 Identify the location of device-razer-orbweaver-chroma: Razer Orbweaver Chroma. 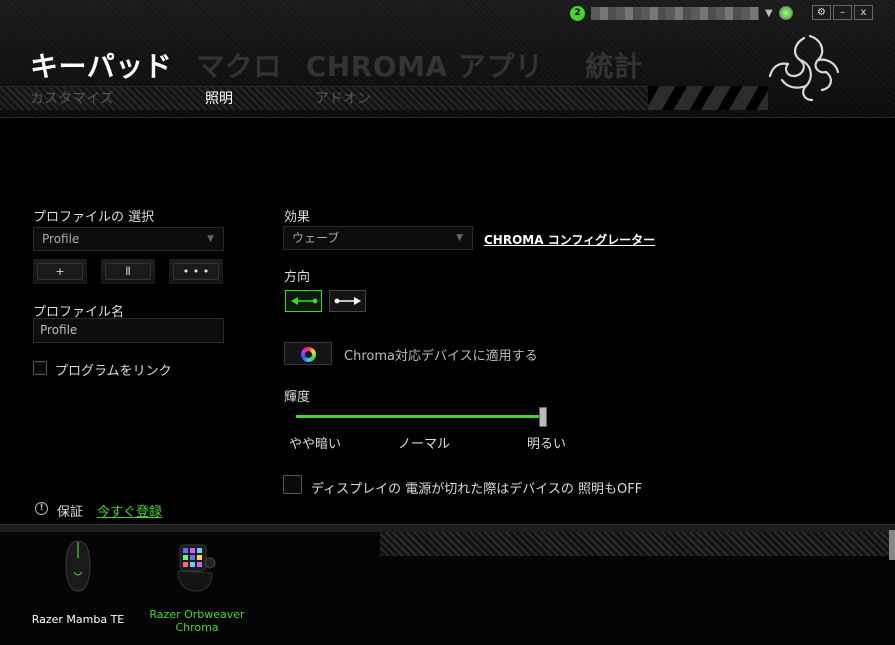
(197, 584).